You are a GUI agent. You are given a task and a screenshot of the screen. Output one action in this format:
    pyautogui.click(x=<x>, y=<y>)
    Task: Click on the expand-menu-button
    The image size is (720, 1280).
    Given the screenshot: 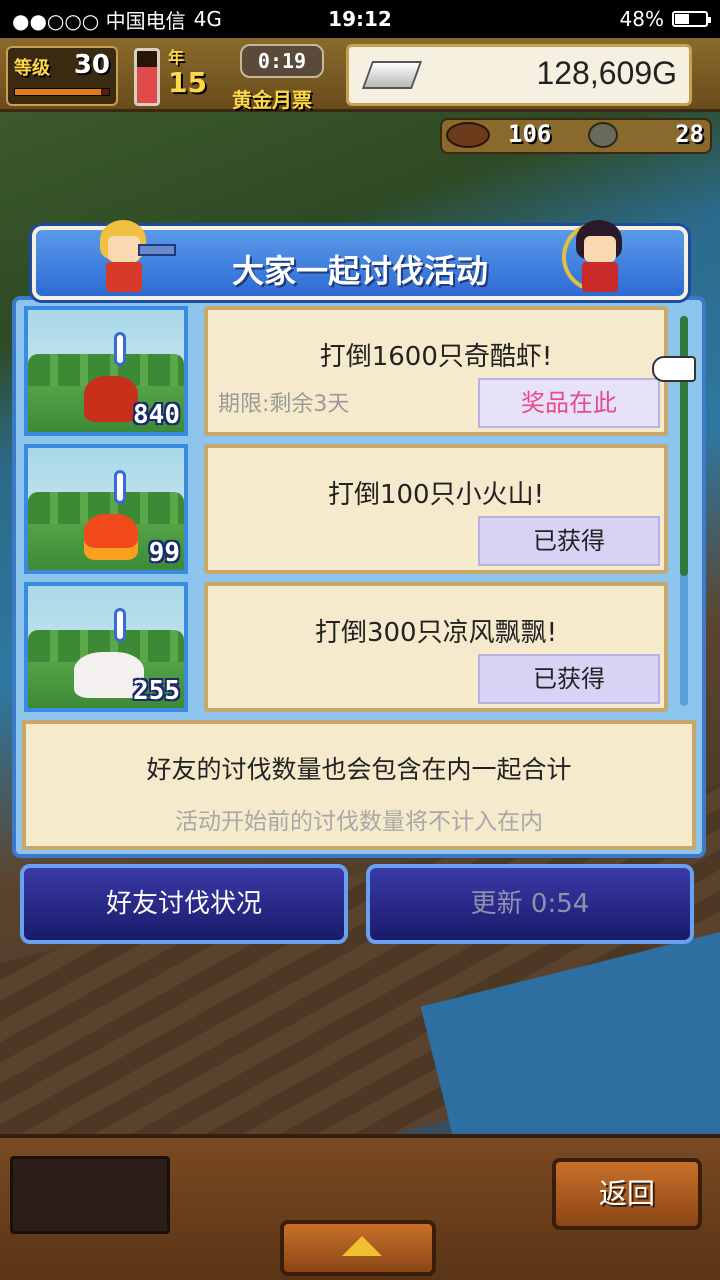 What is the action you would take?
    pyautogui.click(x=358, y=1248)
    